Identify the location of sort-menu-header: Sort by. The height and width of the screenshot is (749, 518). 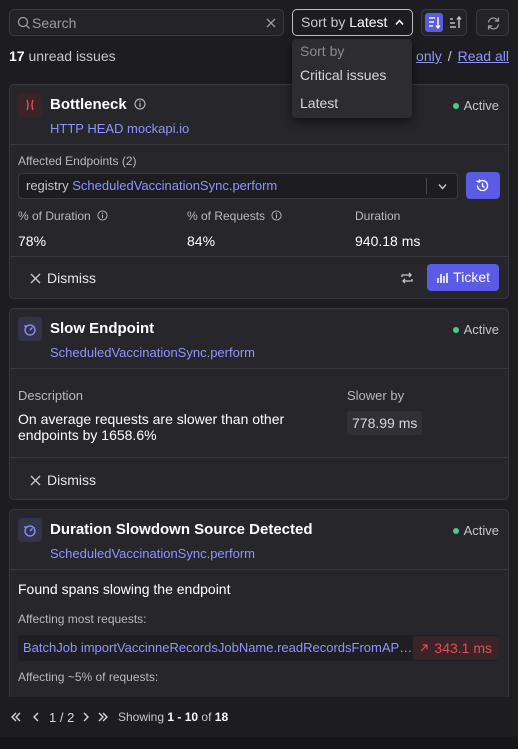
(322, 51).